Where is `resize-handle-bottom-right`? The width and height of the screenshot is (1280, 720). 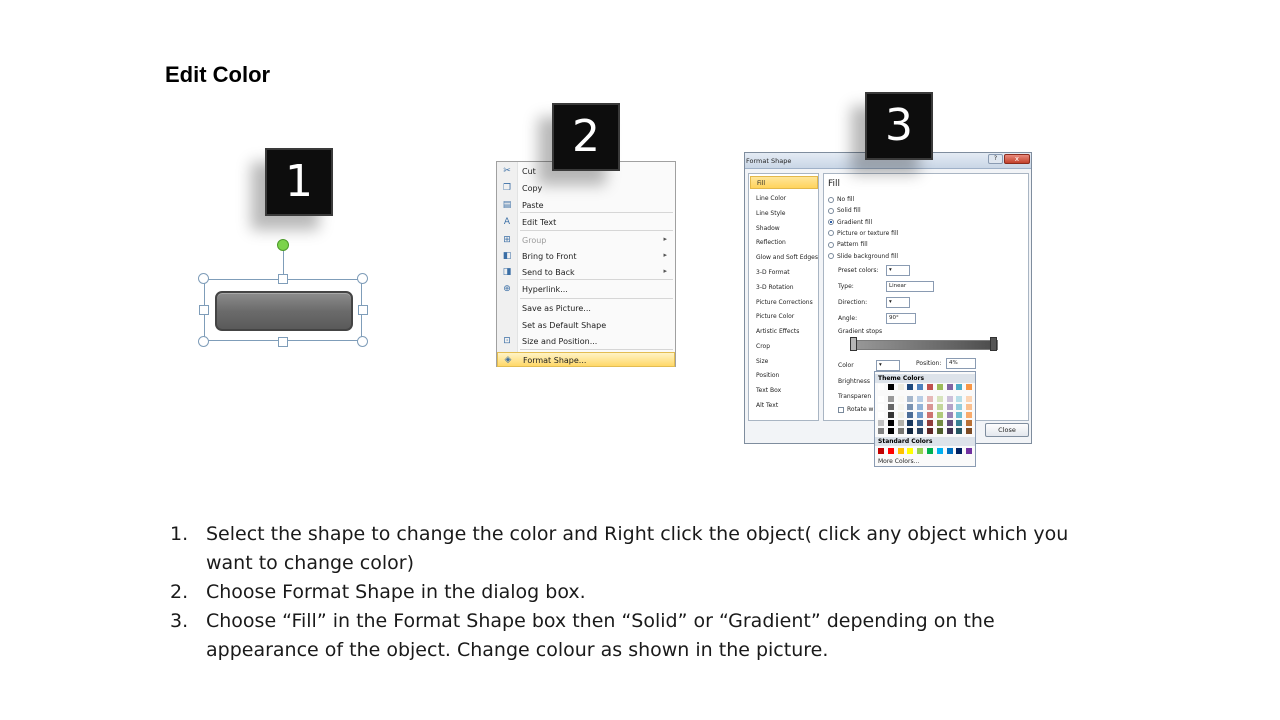 resize-handle-bottom-right is located at coordinates (362, 341).